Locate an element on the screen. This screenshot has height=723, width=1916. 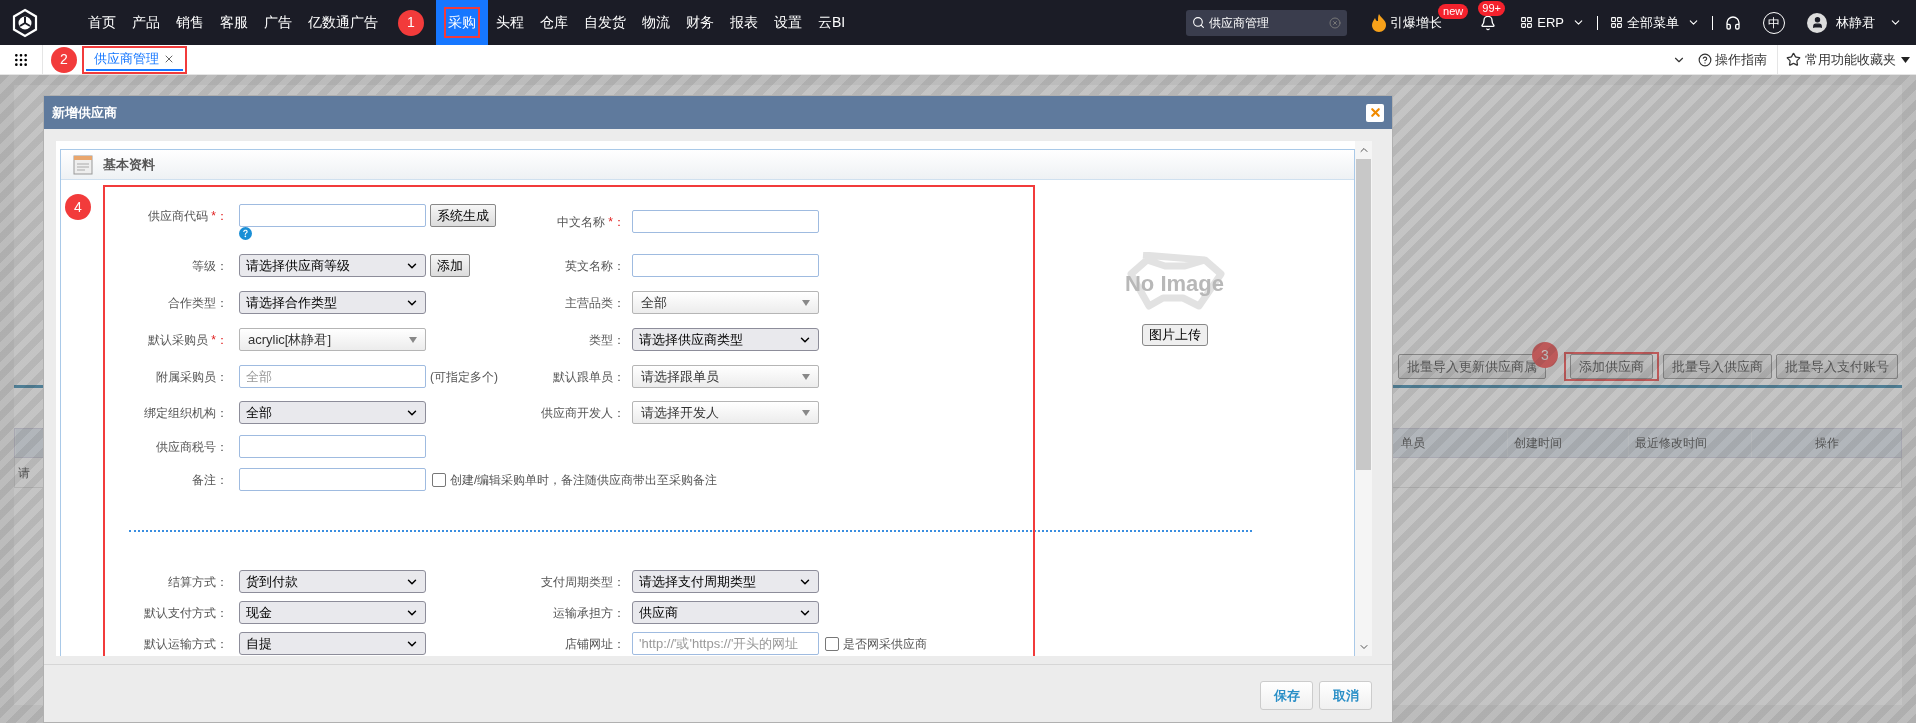
field-label: 英文名称： is located at coordinates (594, 266).